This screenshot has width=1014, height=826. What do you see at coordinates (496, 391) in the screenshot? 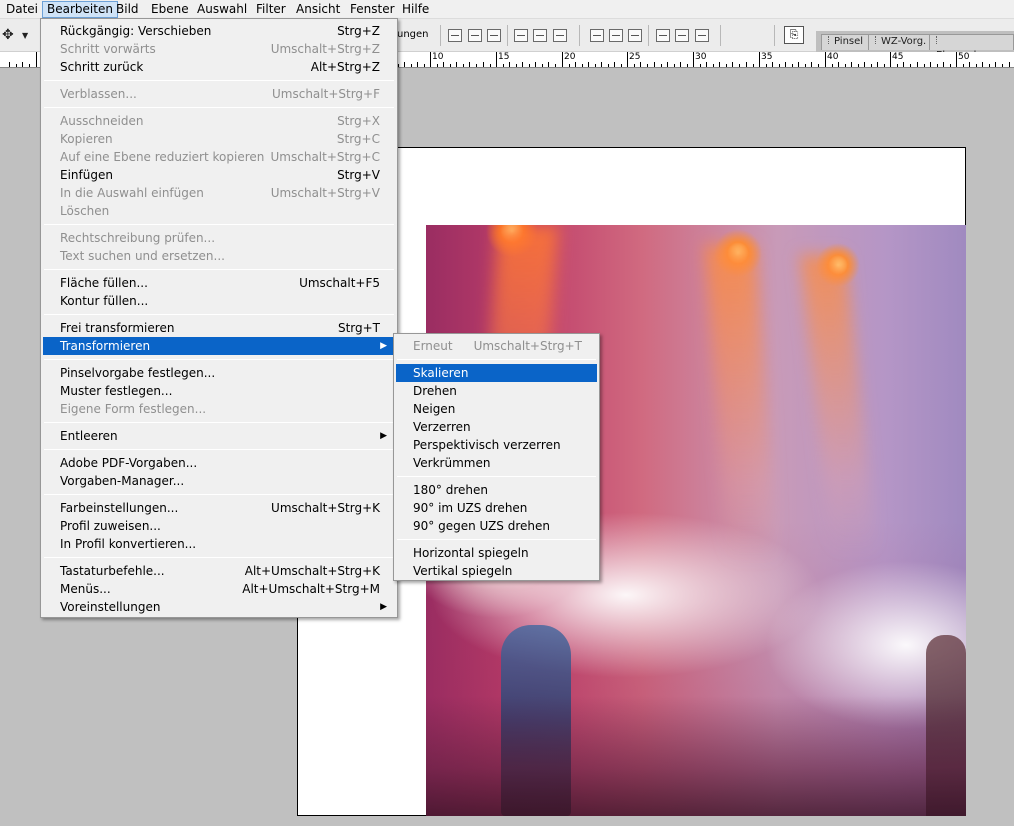
I see `transform-menu-item-drehen: Drehen` at bounding box center [496, 391].